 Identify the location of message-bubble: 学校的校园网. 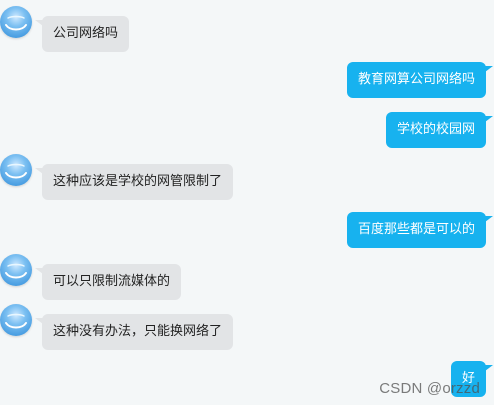
(439, 130).